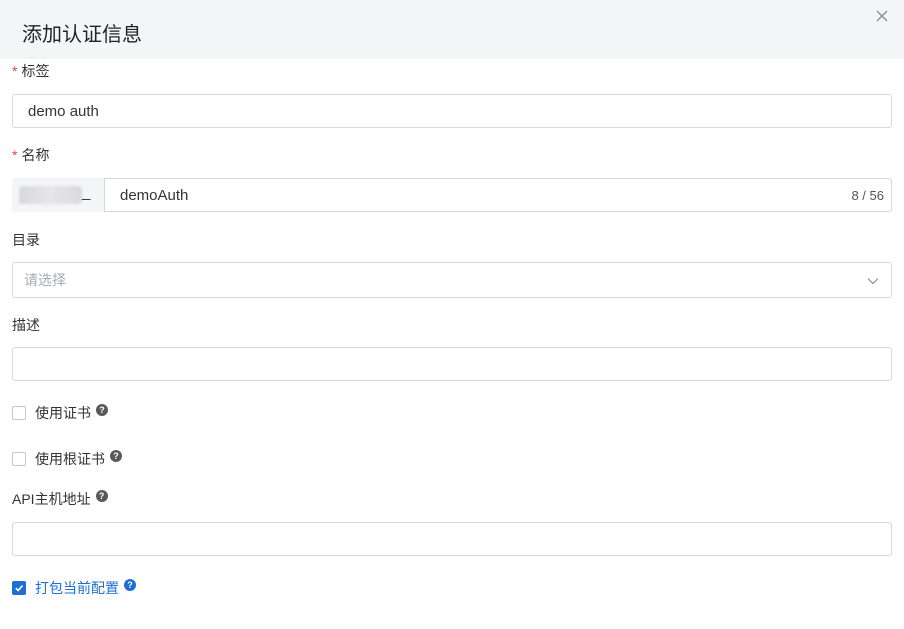 The image size is (904, 629). I want to click on package-current-config-row: 打包当前配置 ?, so click(74, 588).